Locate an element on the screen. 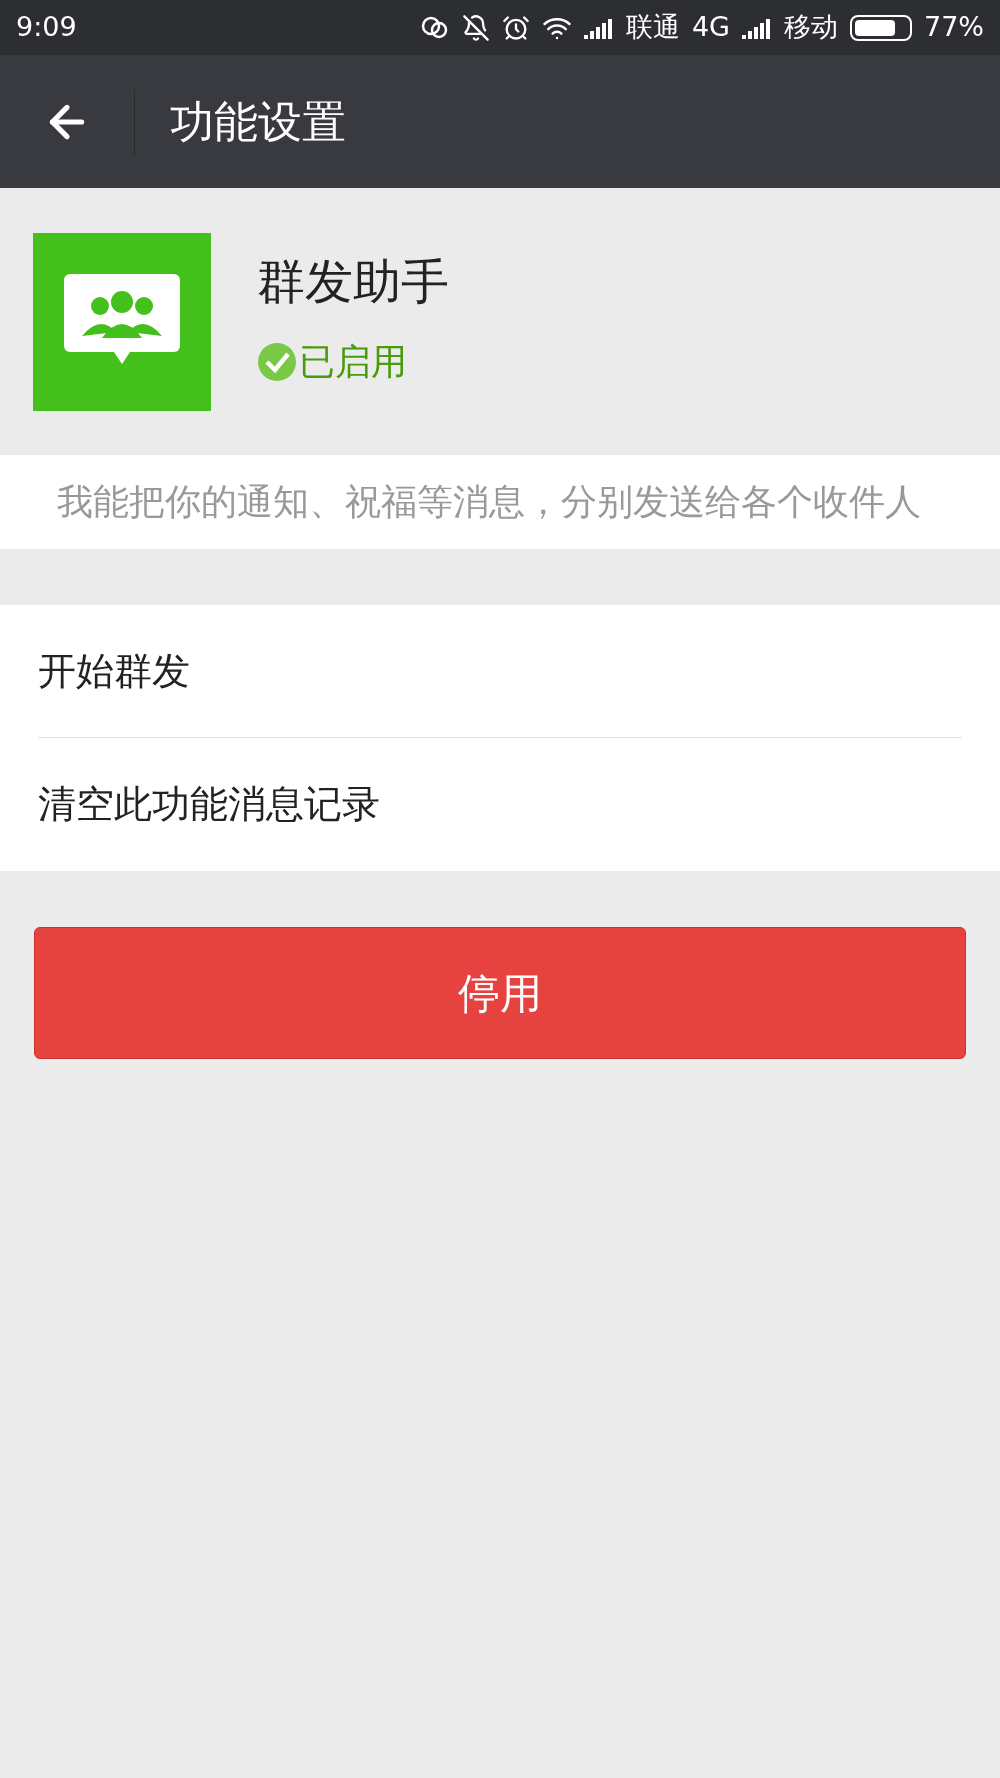 The height and width of the screenshot is (1778, 1000). disable-button: 停用 is located at coordinates (500, 993).